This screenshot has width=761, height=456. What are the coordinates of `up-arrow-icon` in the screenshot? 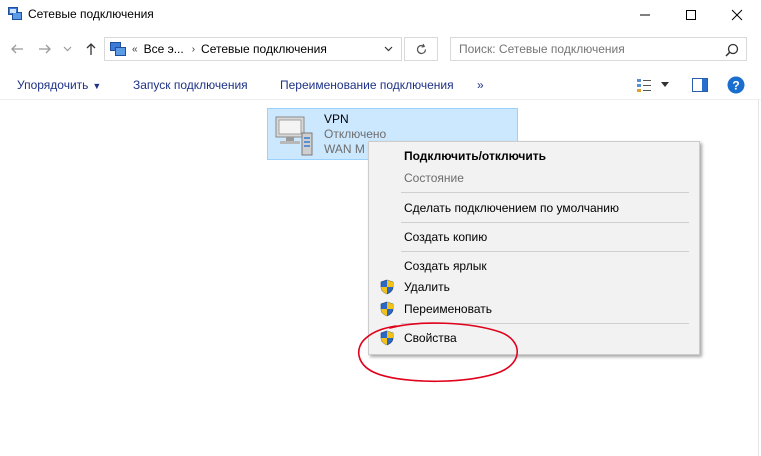 It's located at (91, 49).